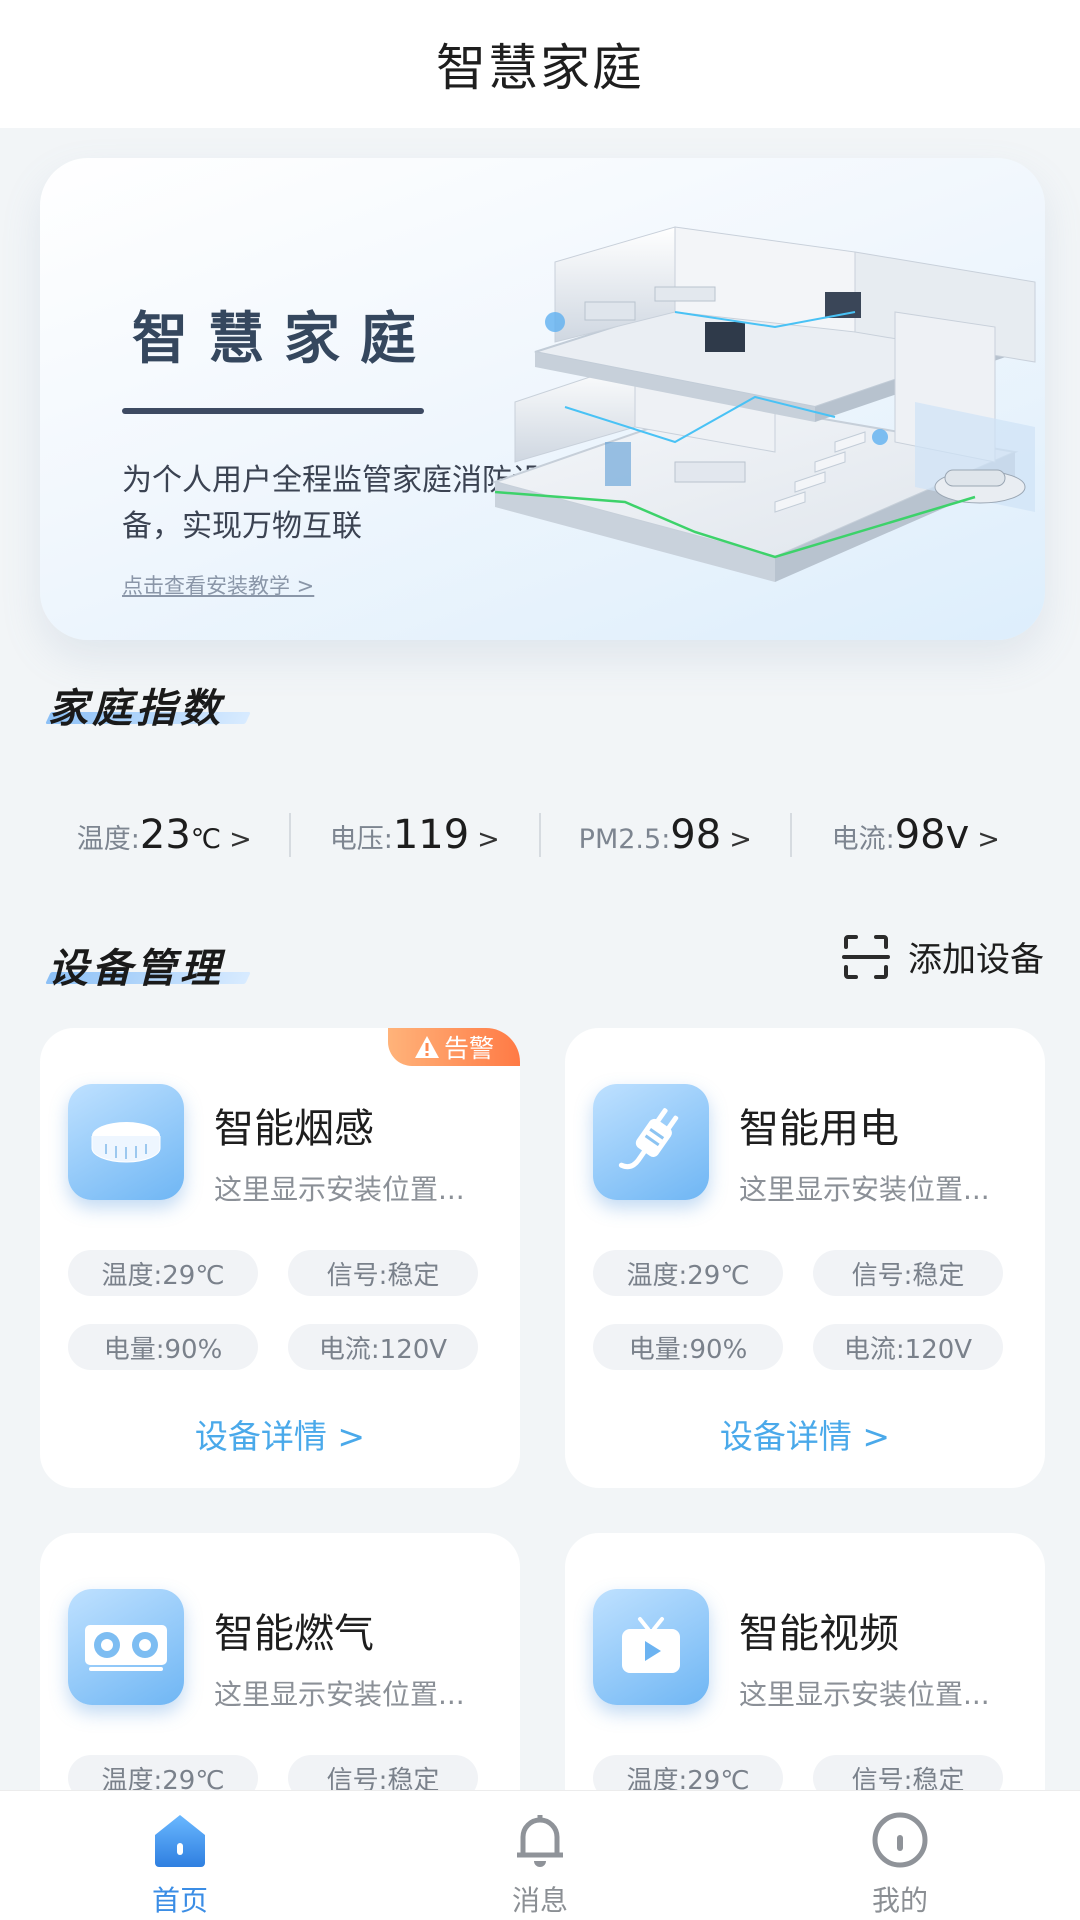 The width and height of the screenshot is (1080, 1920). I want to click on tab-messages: 消息, so click(540, 1855).